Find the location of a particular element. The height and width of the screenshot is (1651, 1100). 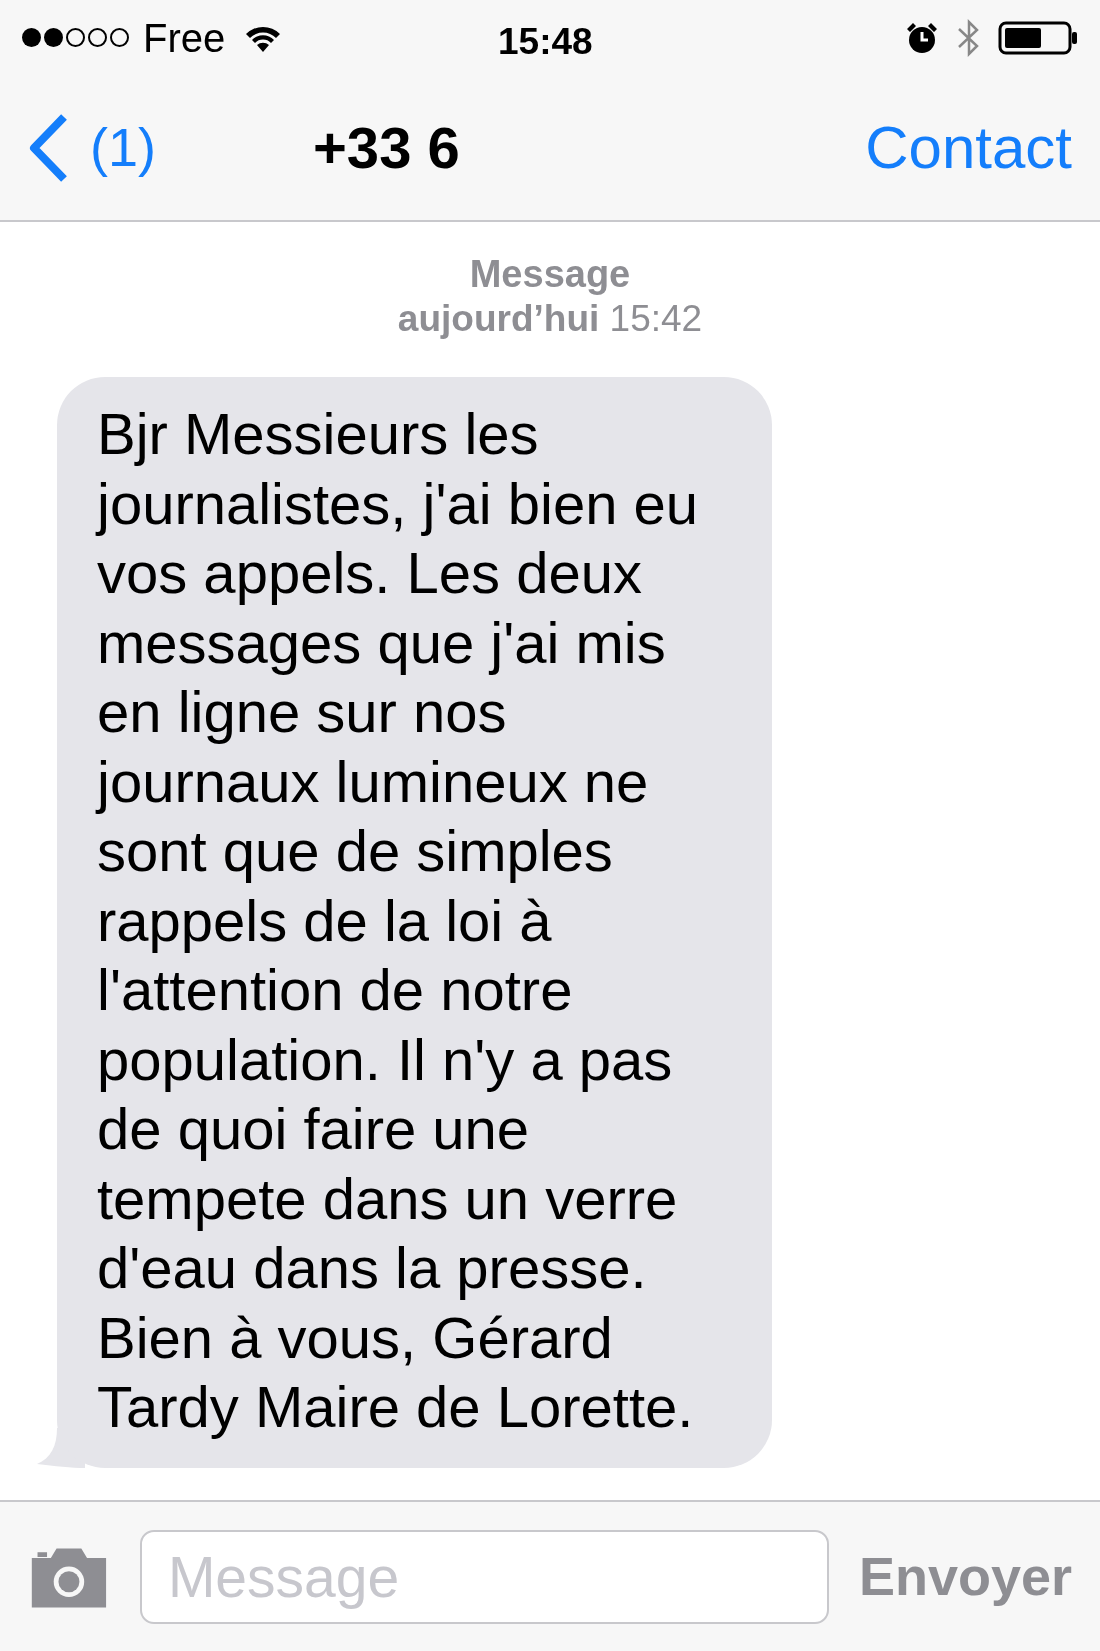

message-timestamp: aujourd’hui 15:42 is located at coordinates (550, 319).